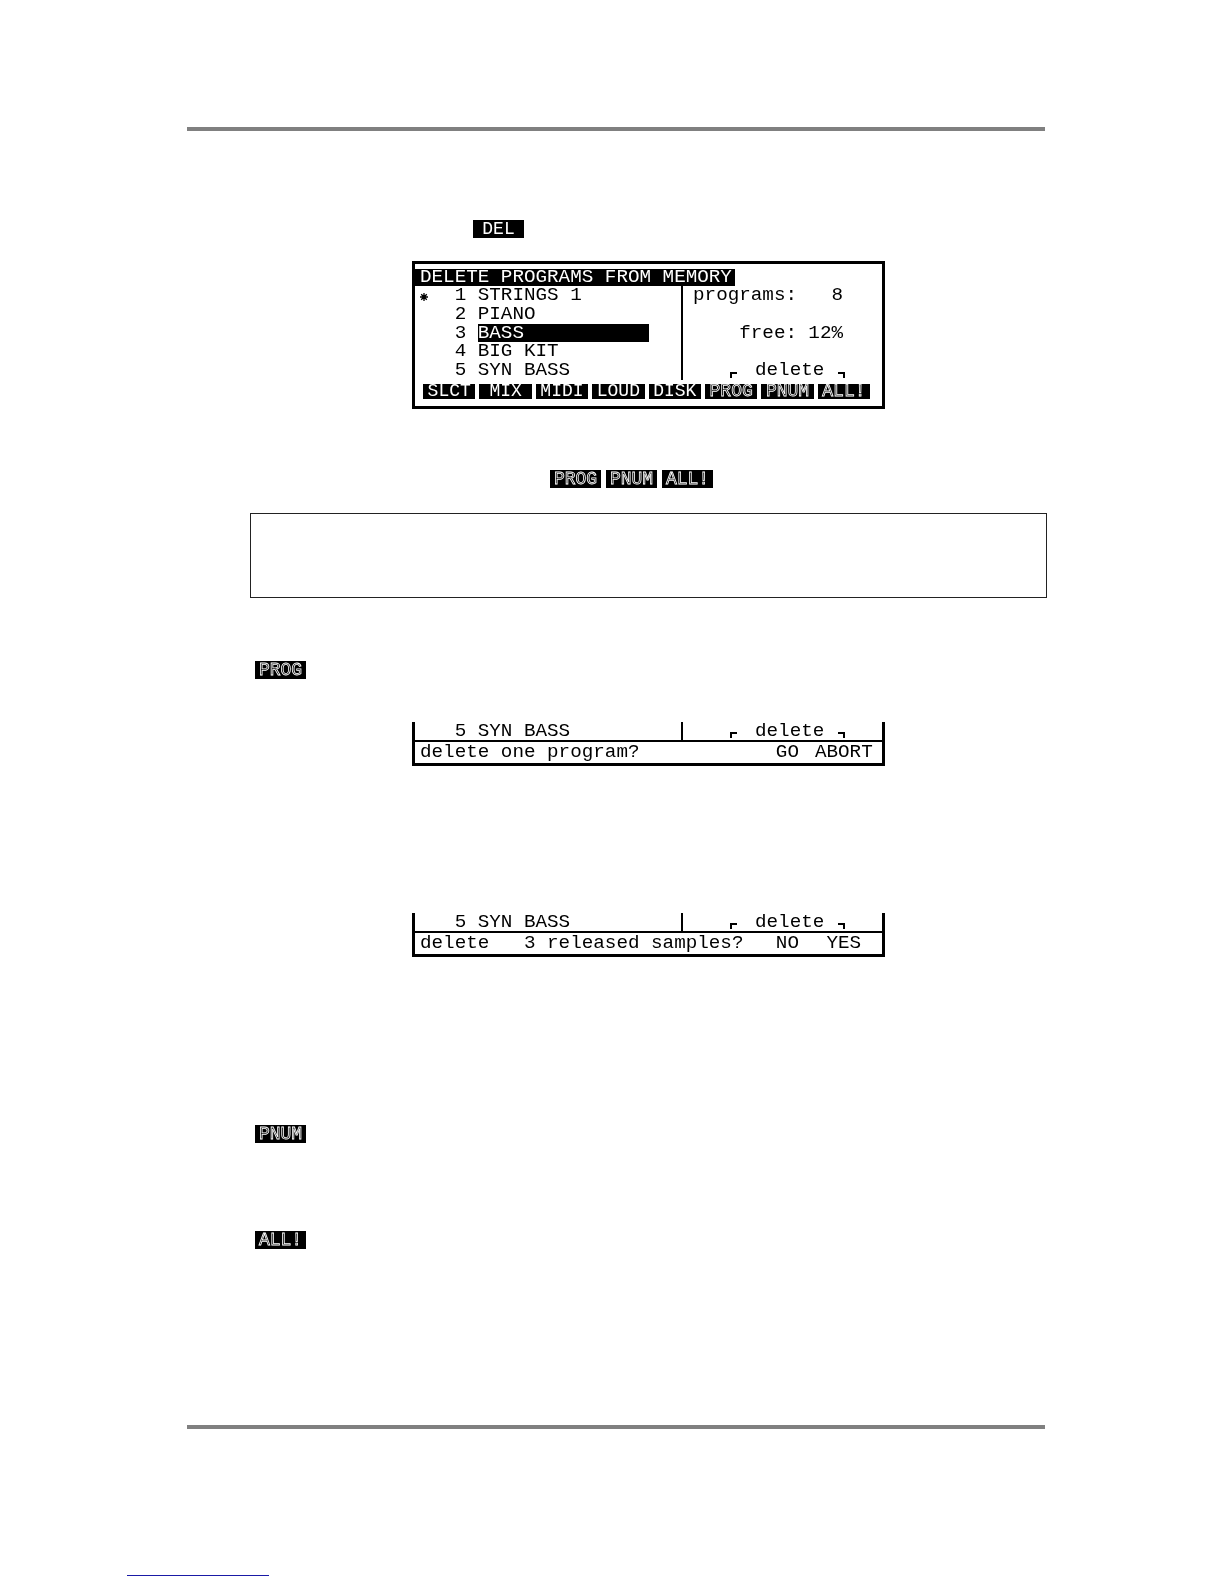  Describe the element at coordinates (460, 352) in the screenshot. I see `program-number: 4` at that location.